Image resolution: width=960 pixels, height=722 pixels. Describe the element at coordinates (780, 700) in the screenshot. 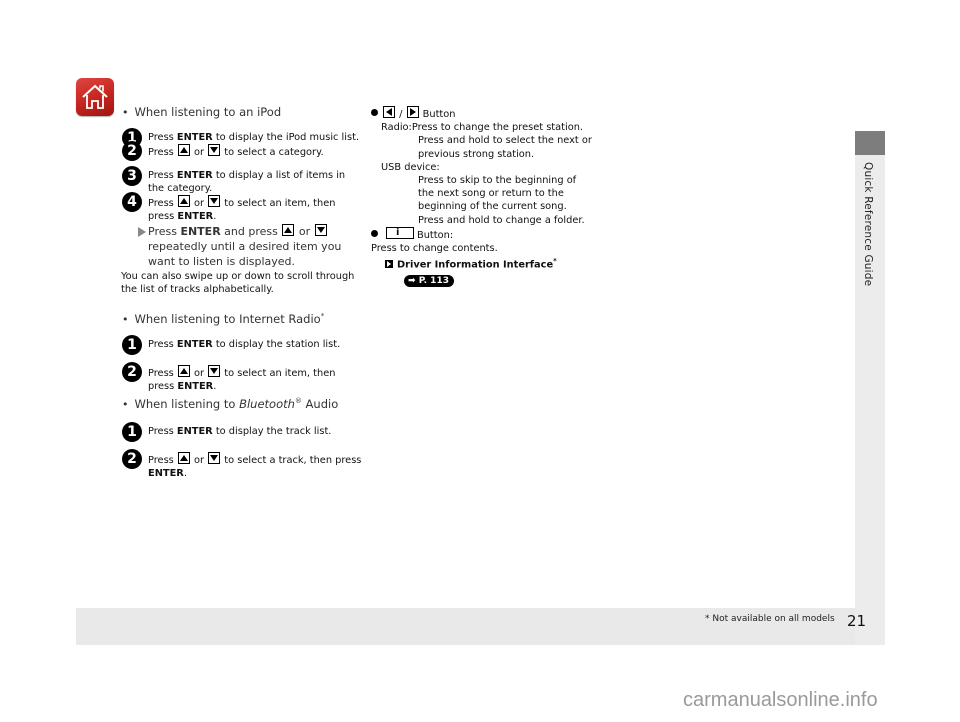

I see `watermark: carmanualsonline.info` at that location.